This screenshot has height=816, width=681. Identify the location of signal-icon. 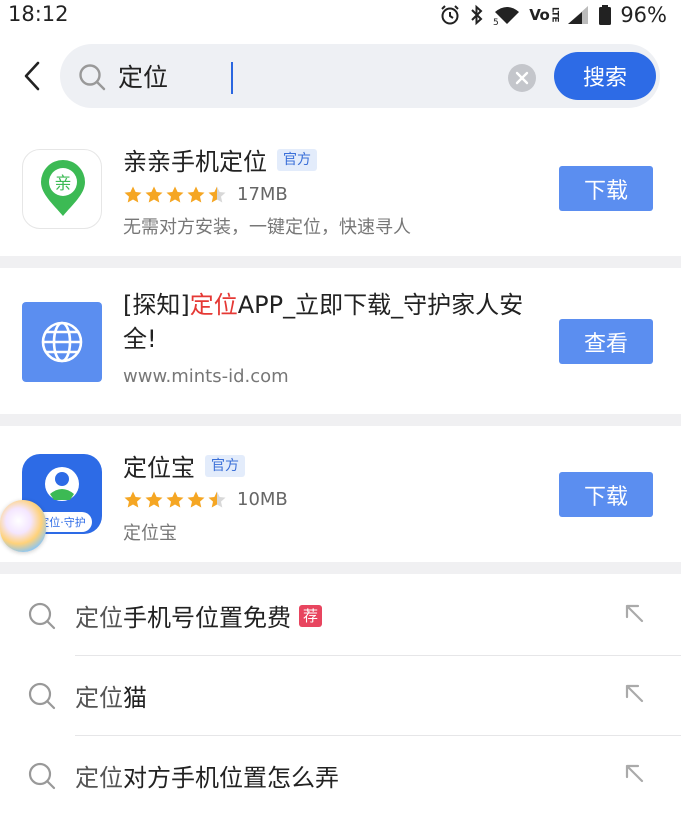
(578, 15).